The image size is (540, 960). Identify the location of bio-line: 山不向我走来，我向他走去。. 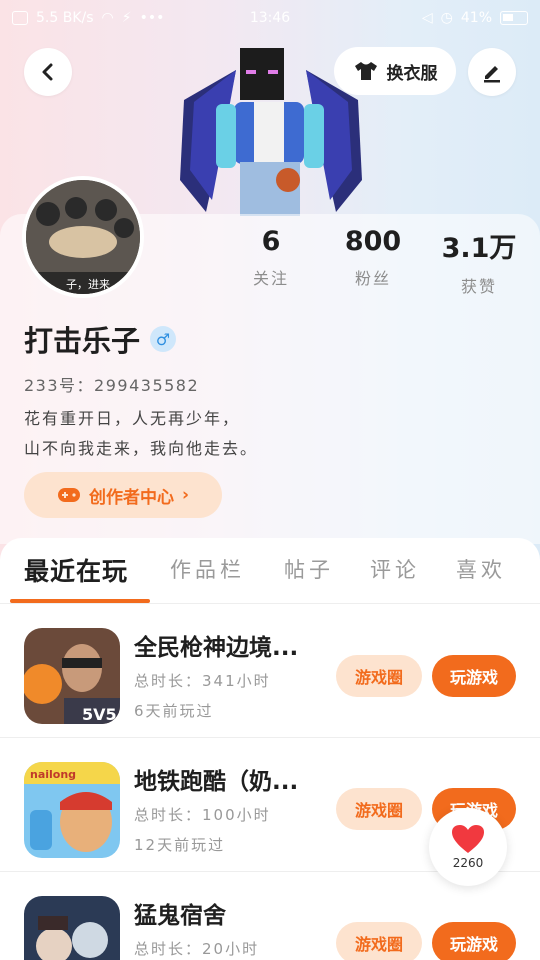
(141, 448).